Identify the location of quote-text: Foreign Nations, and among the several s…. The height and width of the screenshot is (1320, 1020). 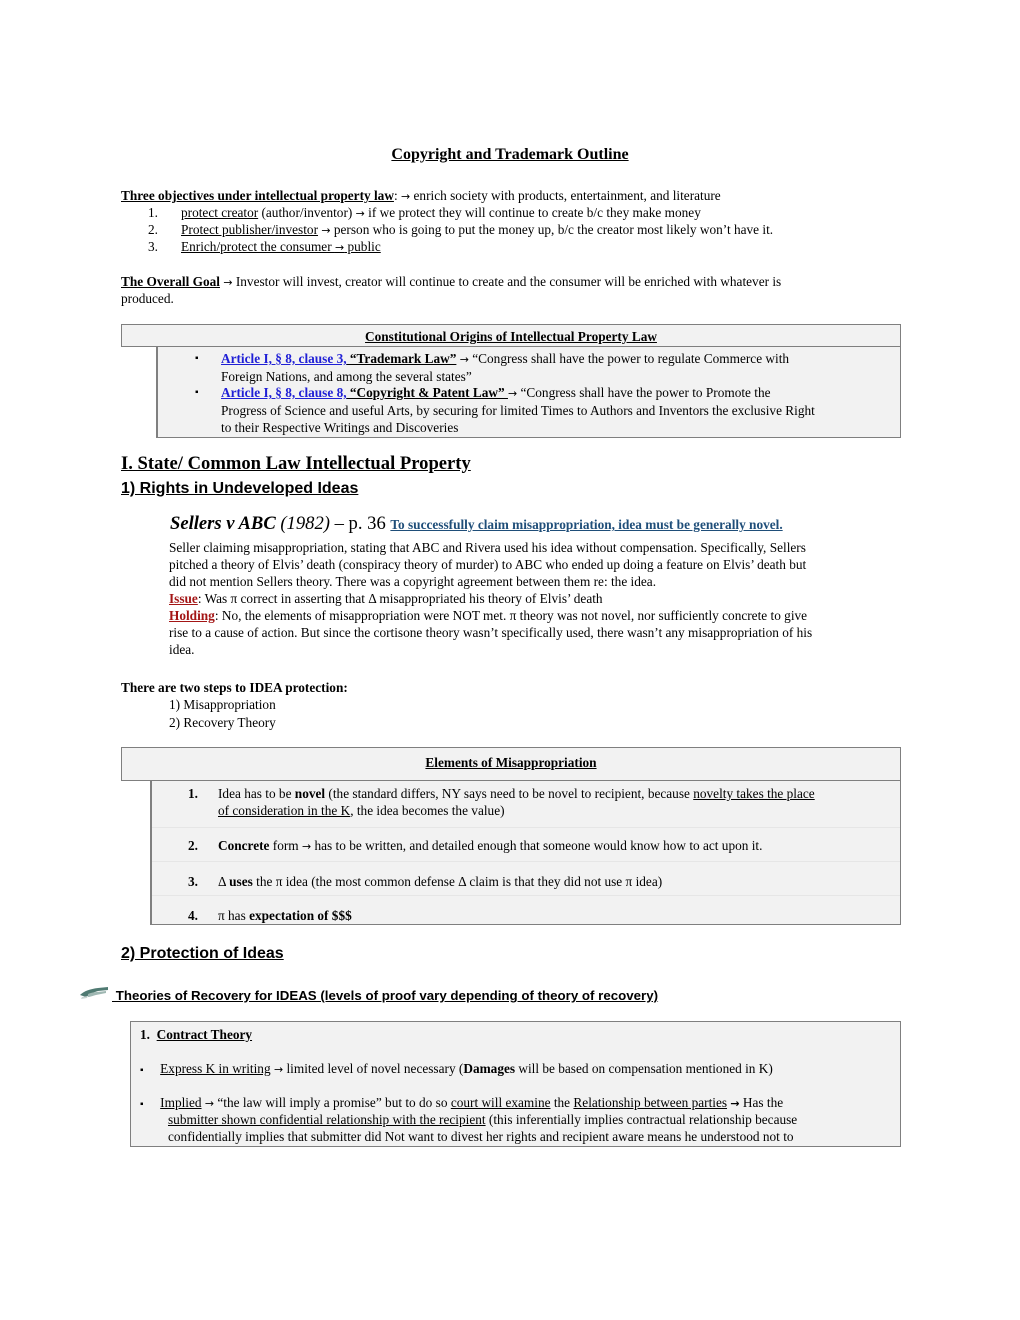
(346, 376).